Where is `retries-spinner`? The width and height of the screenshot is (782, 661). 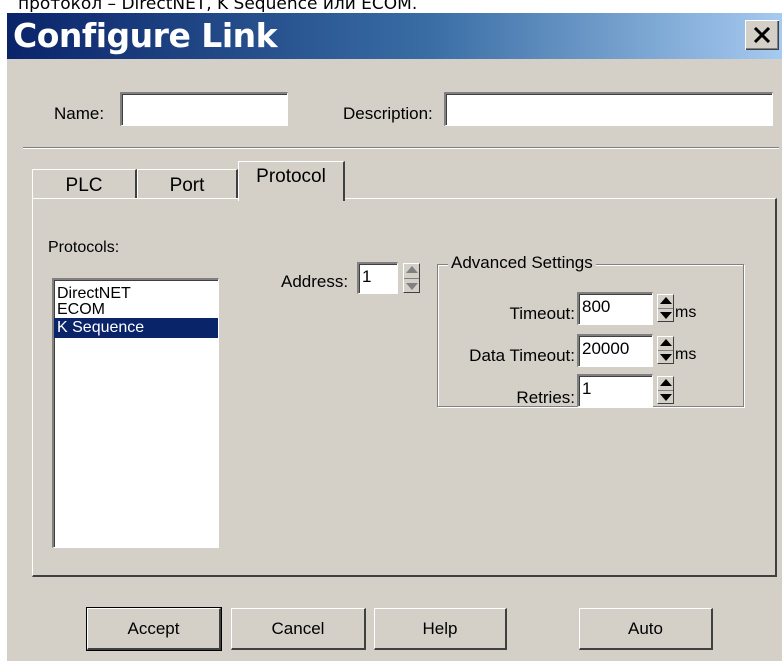 retries-spinner is located at coordinates (665, 390).